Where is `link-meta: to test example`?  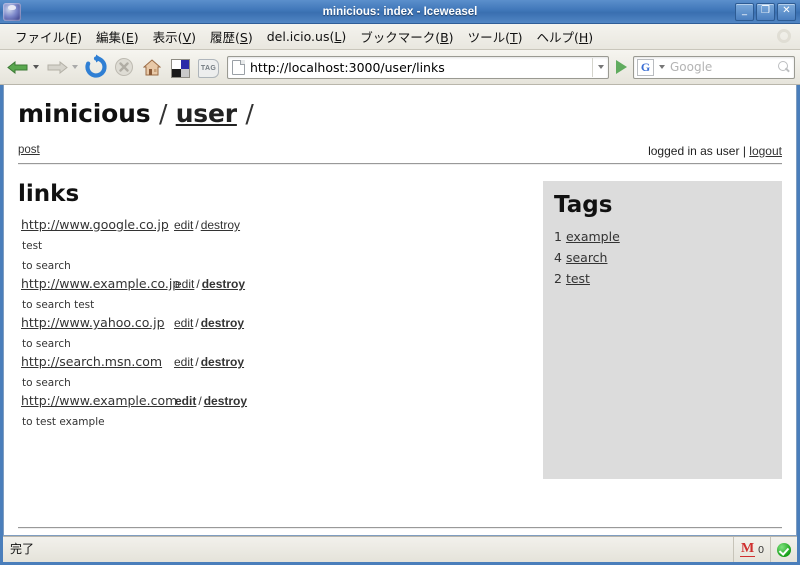
link-meta: to test example is located at coordinates (63, 422).